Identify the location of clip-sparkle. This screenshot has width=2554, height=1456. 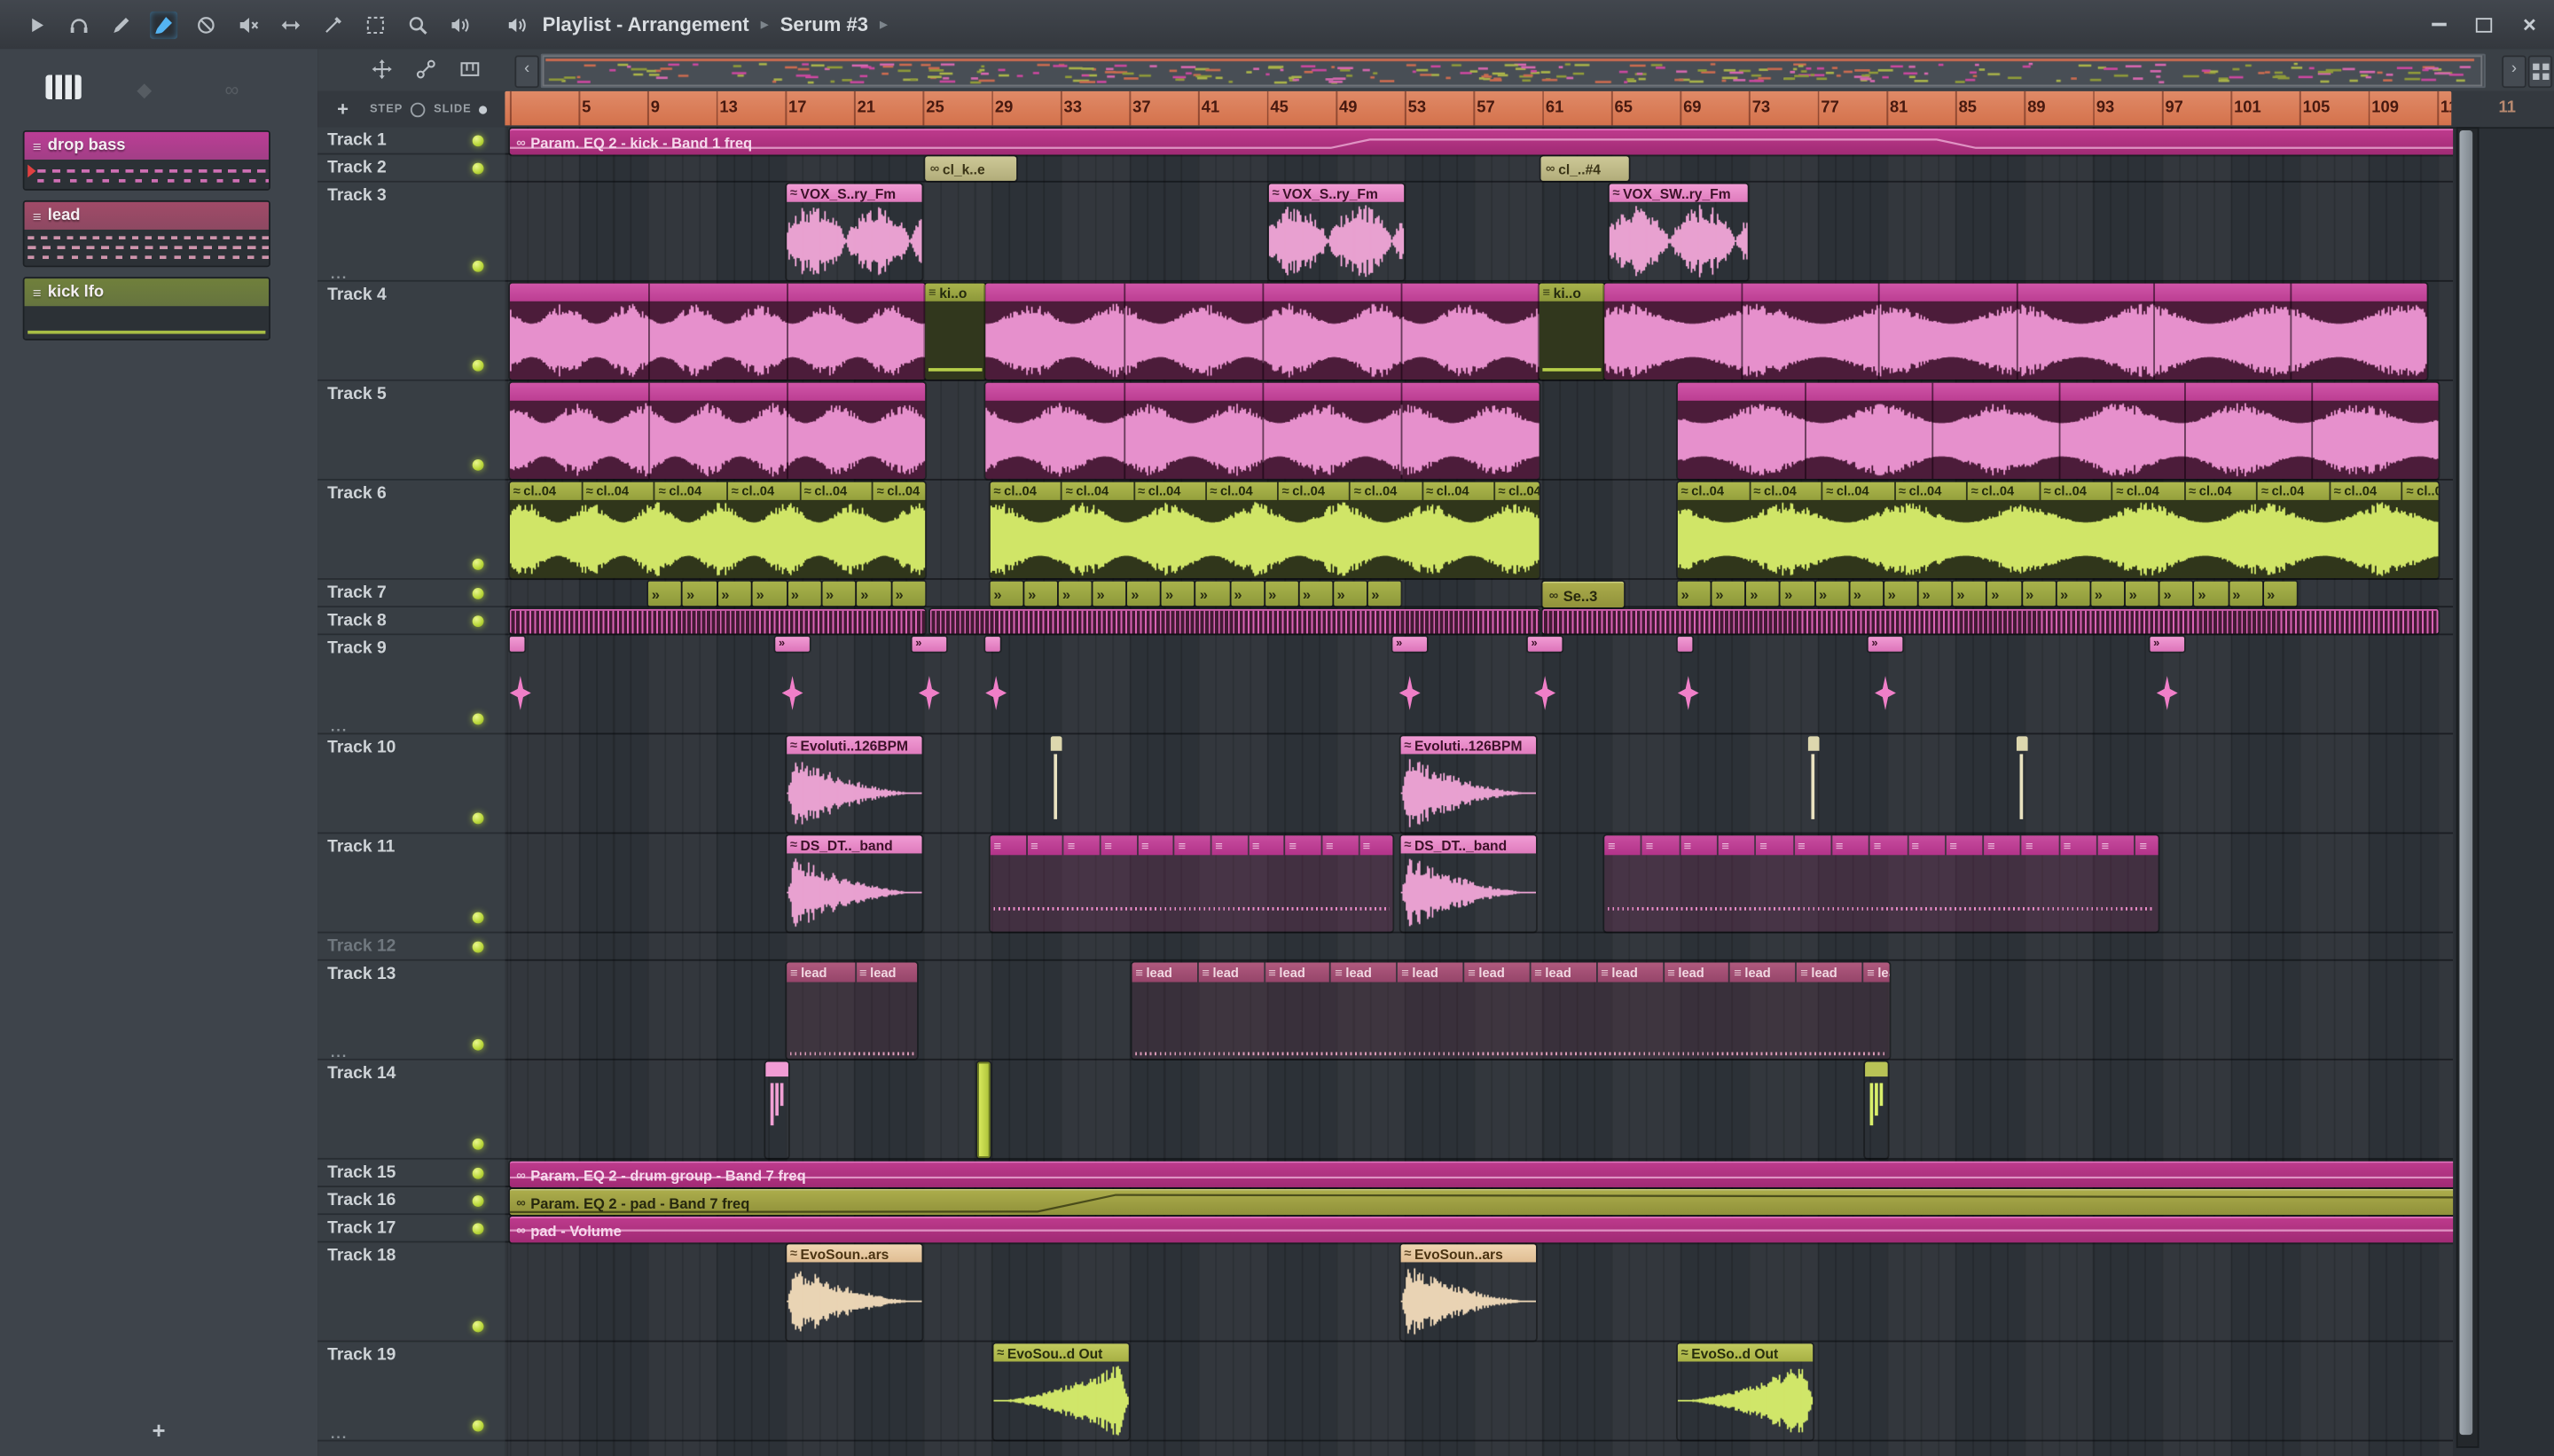
(520, 684).